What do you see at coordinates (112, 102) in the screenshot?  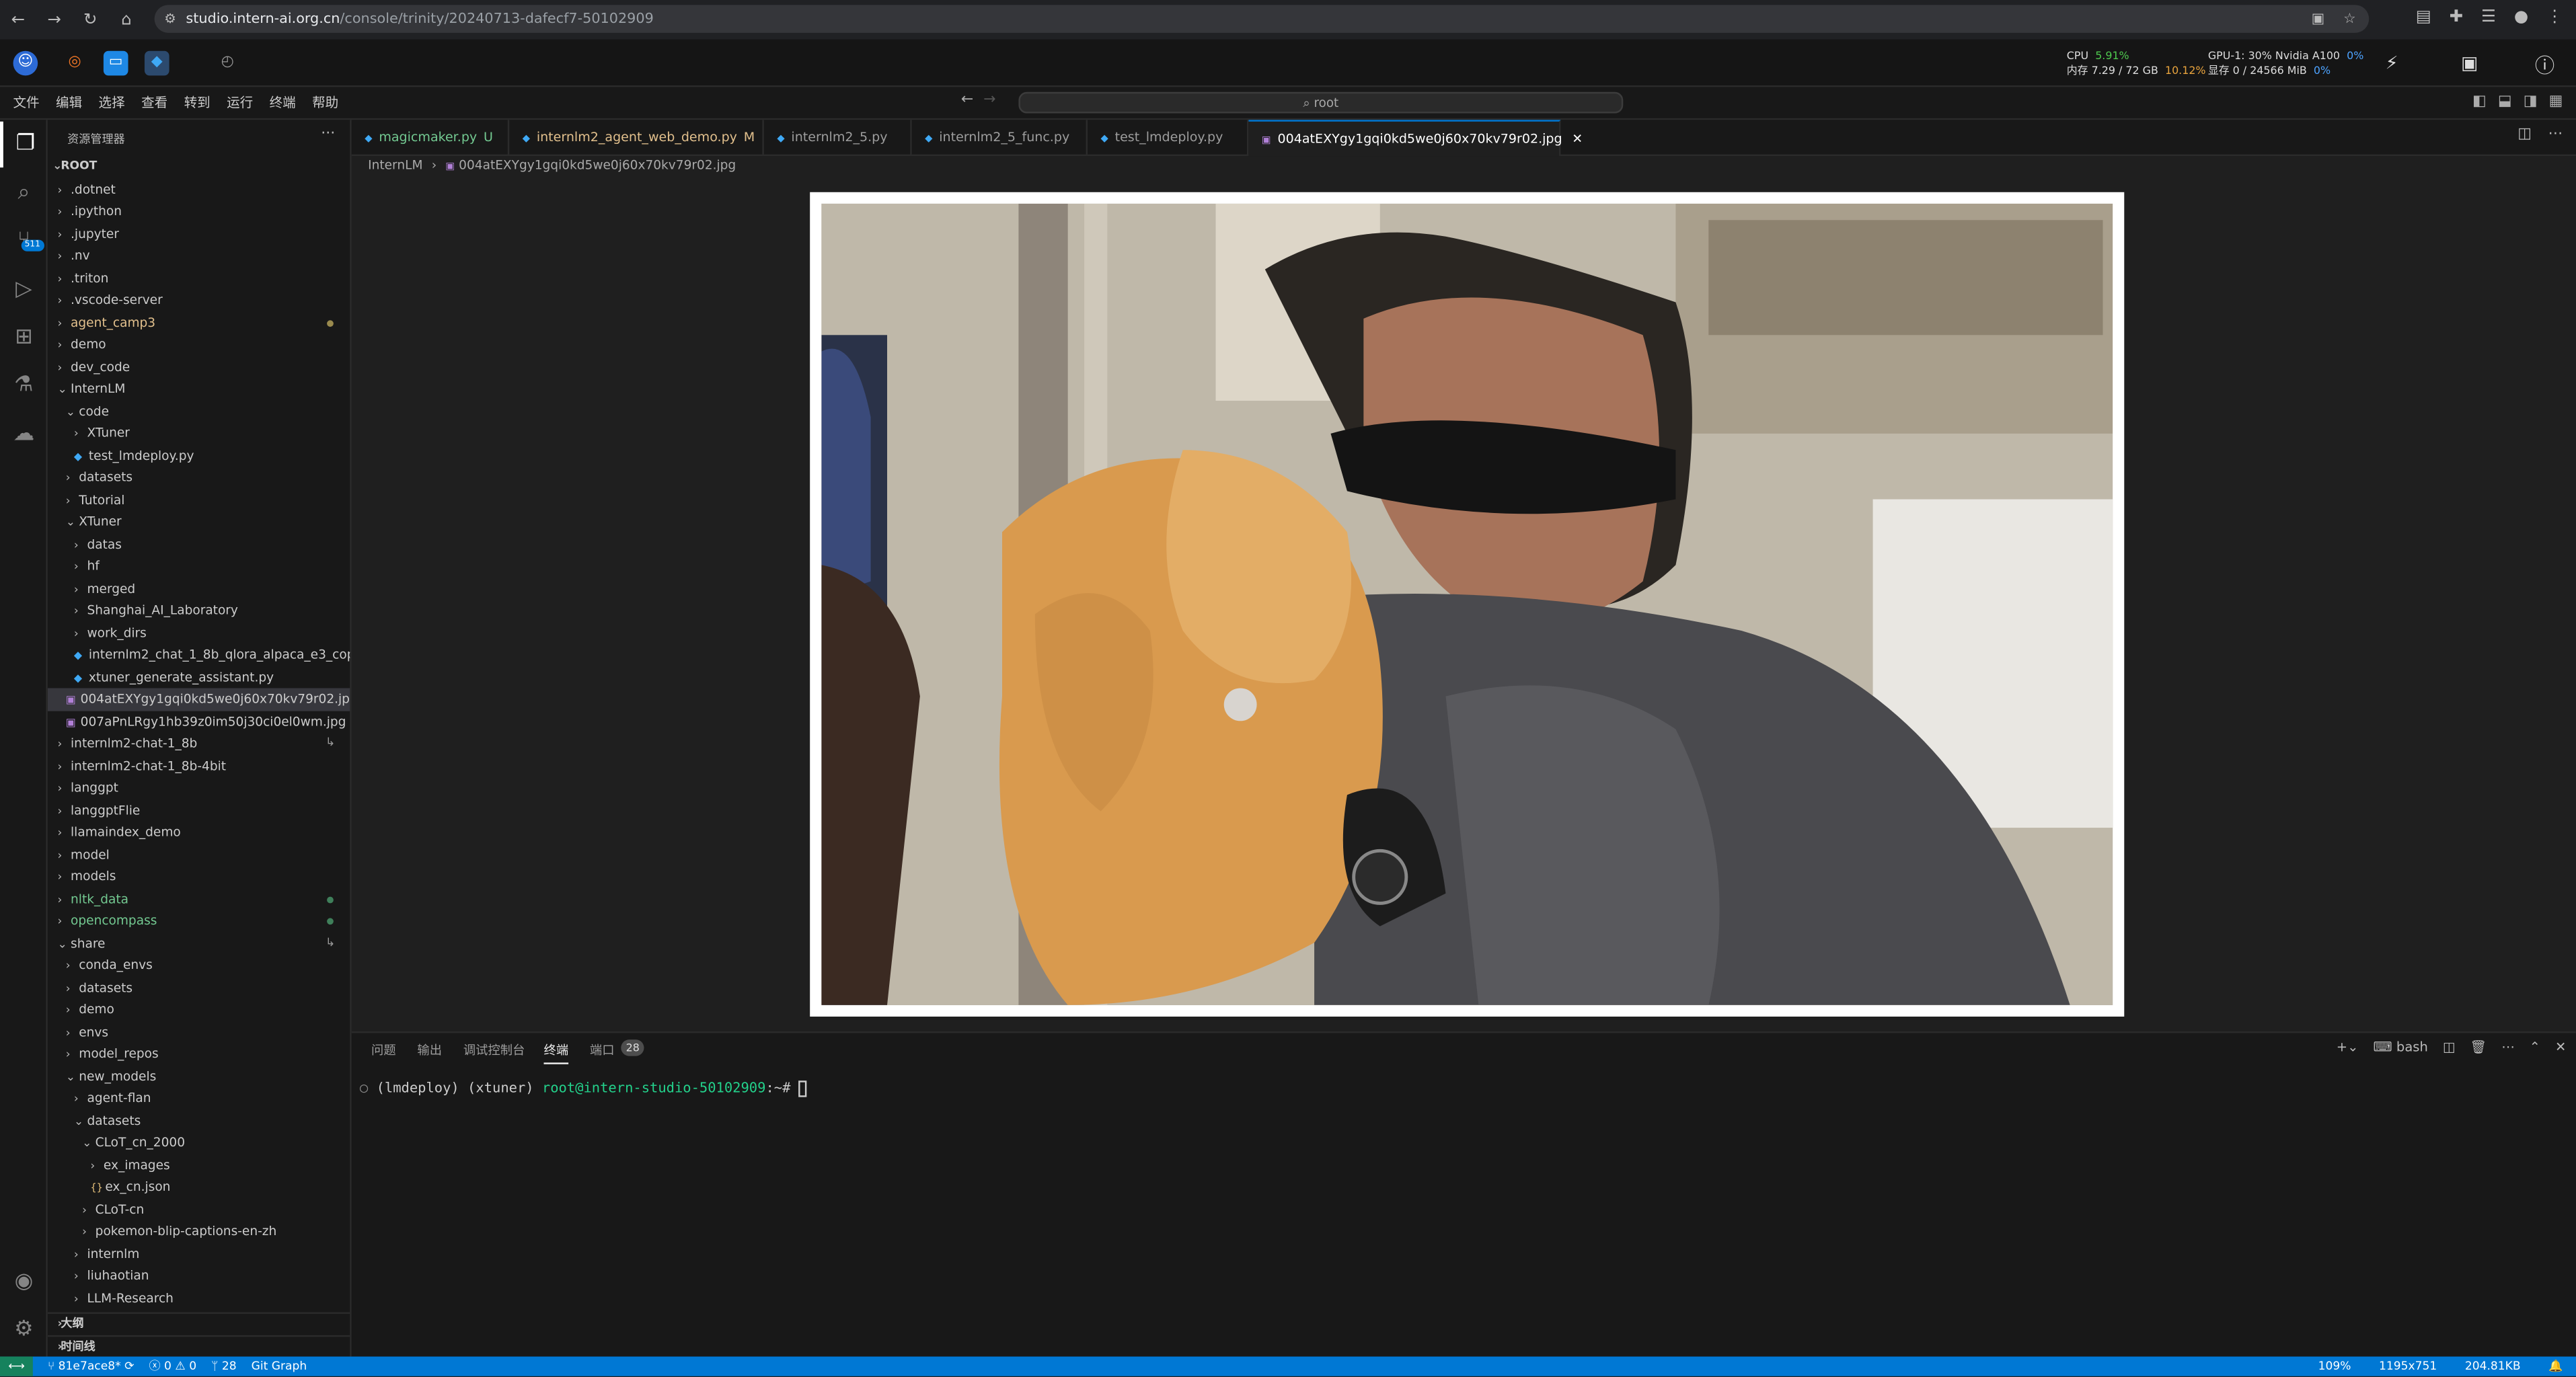 I see `menu-selection: 选择` at bounding box center [112, 102].